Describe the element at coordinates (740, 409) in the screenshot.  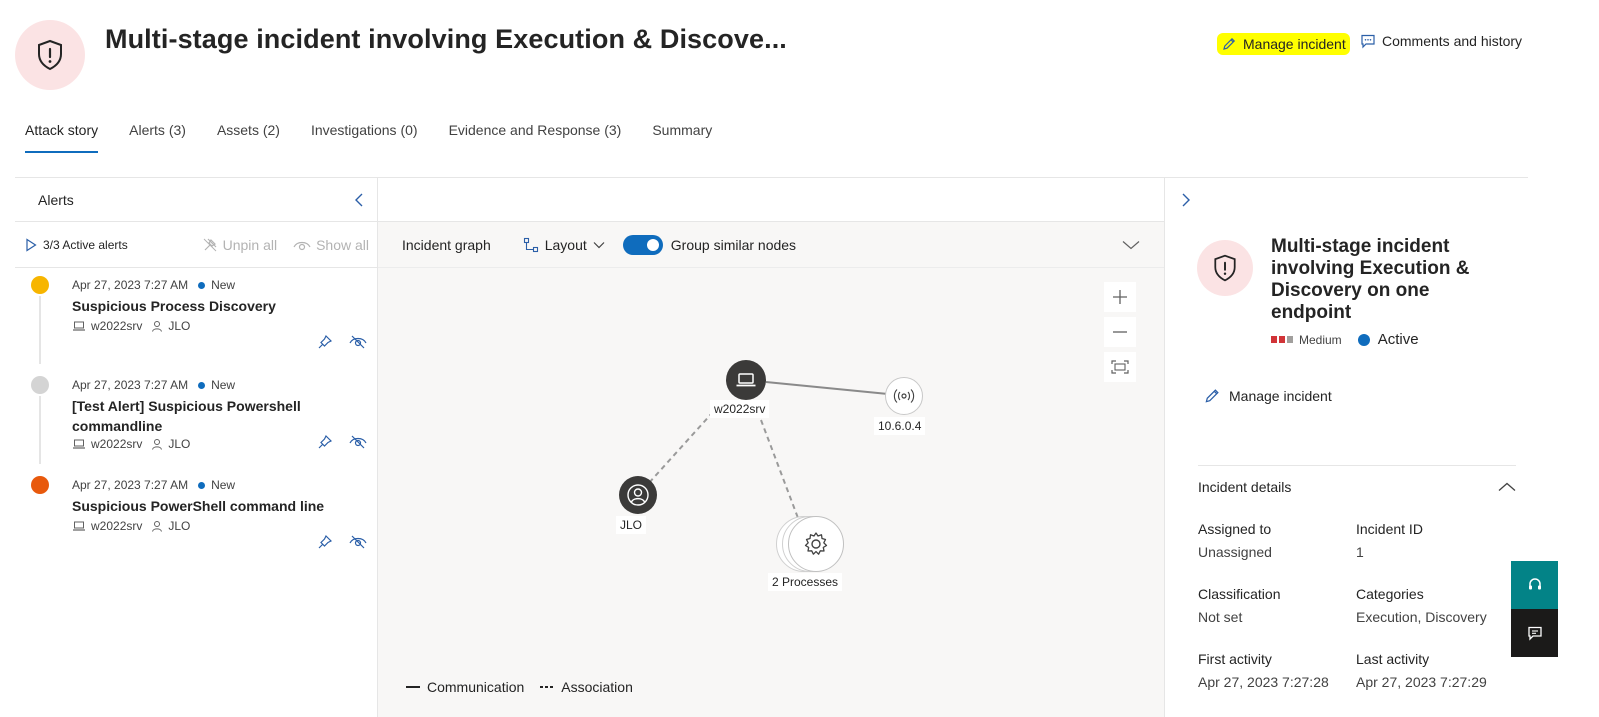
I see `device-node-label: w2022srv` at that location.